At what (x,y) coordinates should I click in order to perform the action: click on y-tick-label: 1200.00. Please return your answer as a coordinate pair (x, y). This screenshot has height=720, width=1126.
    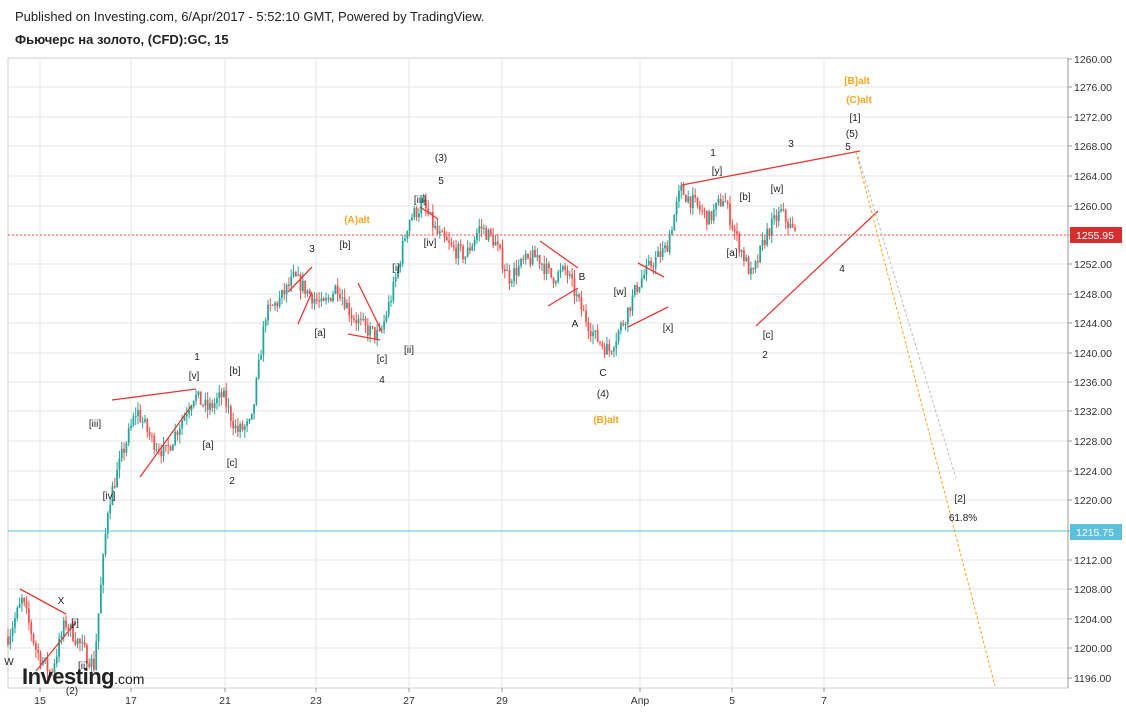
    Looking at the image, I should click on (1093, 649).